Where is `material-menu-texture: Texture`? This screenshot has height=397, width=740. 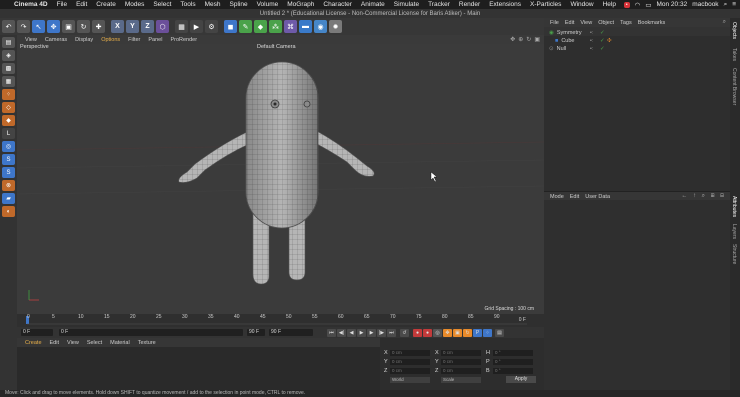 material-menu-texture: Texture is located at coordinates (147, 343).